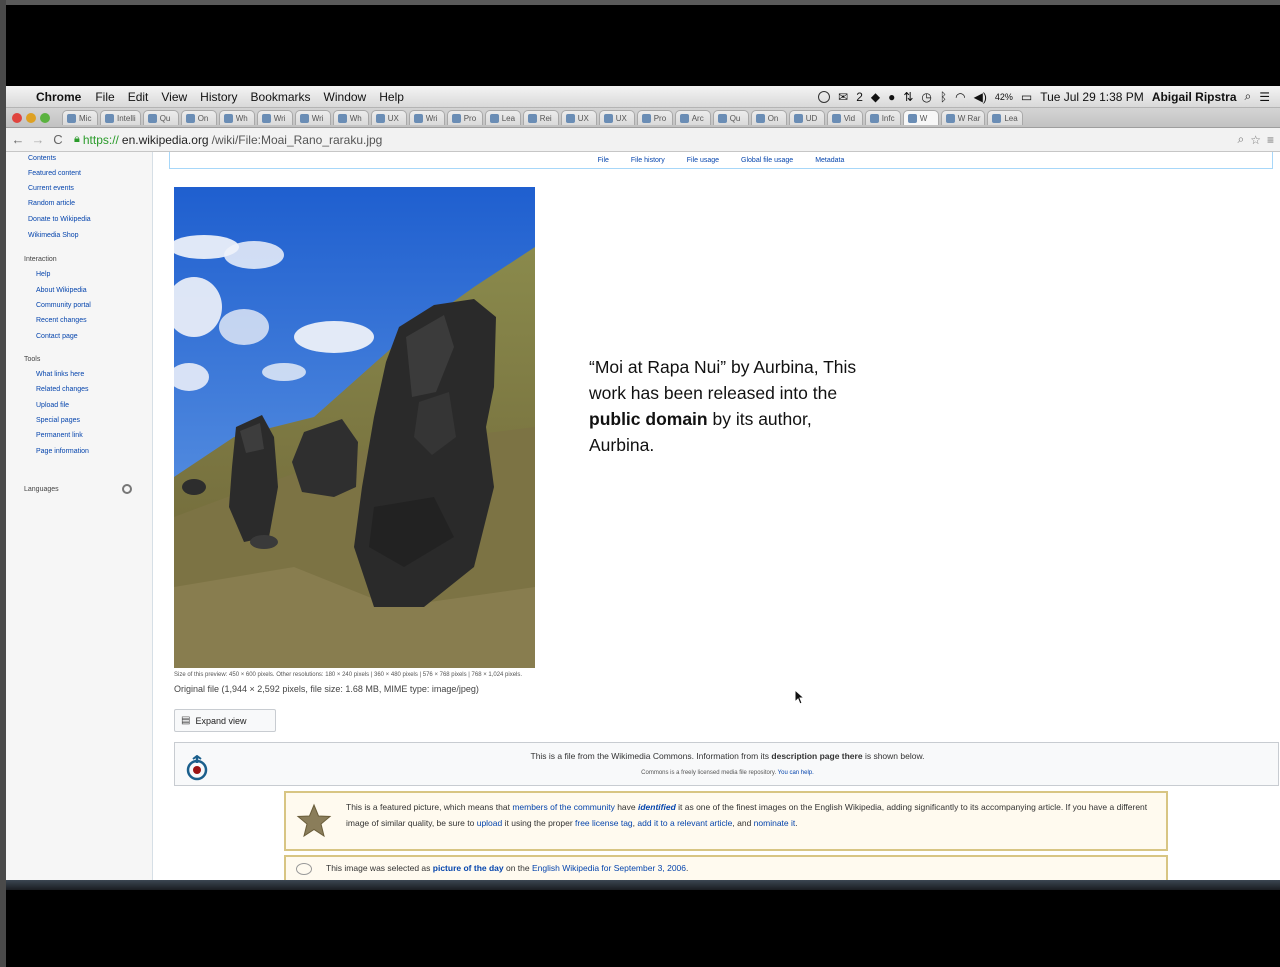  What do you see at coordinates (41, 489) in the screenshot?
I see `sidebar-languages-heading: Languages` at bounding box center [41, 489].